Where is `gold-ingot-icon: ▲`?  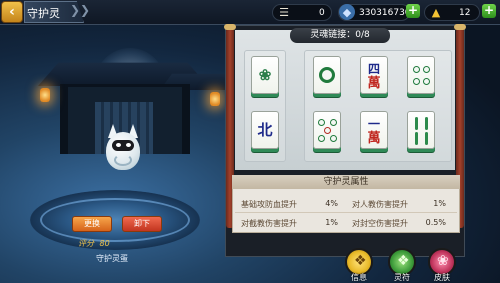 gold-ingot-icon: ▲ is located at coordinates (436, 12).